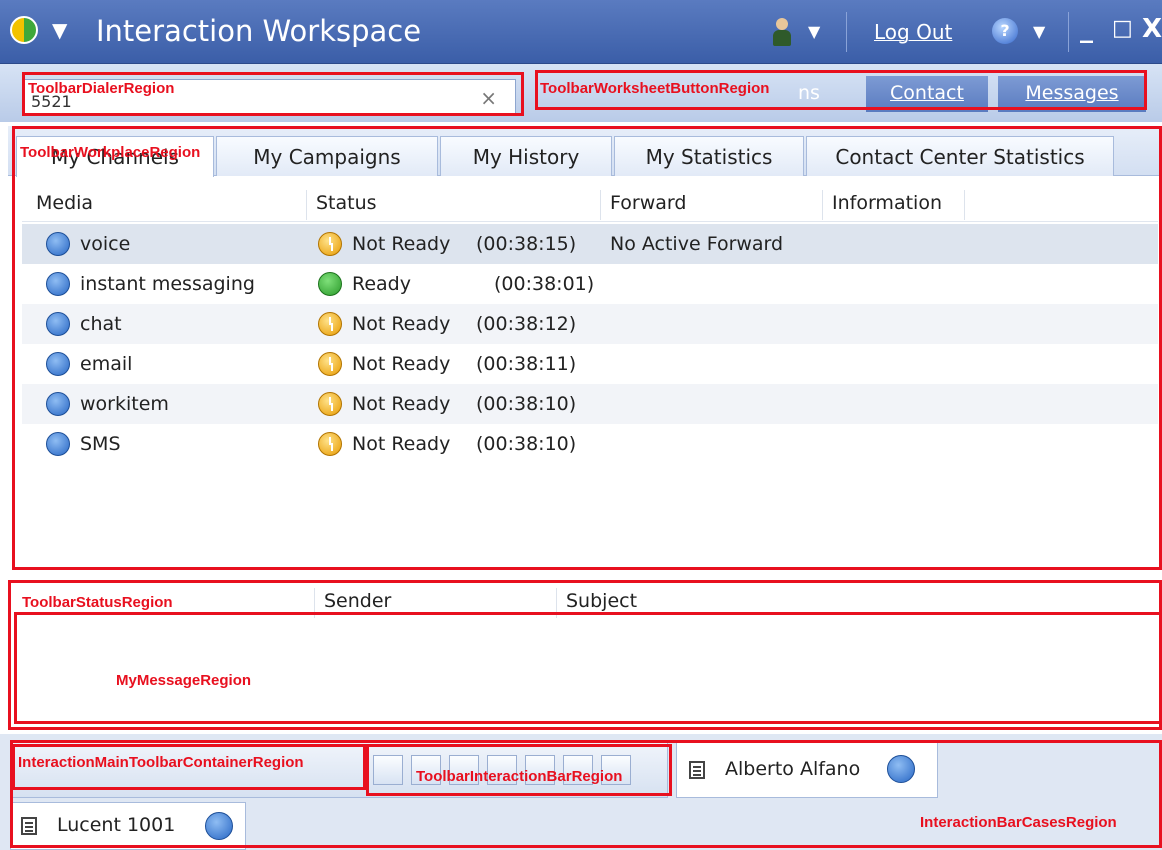 The width and height of the screenshot is (1162, 850). I want to click on window-title: Interaction Workspace, so click(259, 31).